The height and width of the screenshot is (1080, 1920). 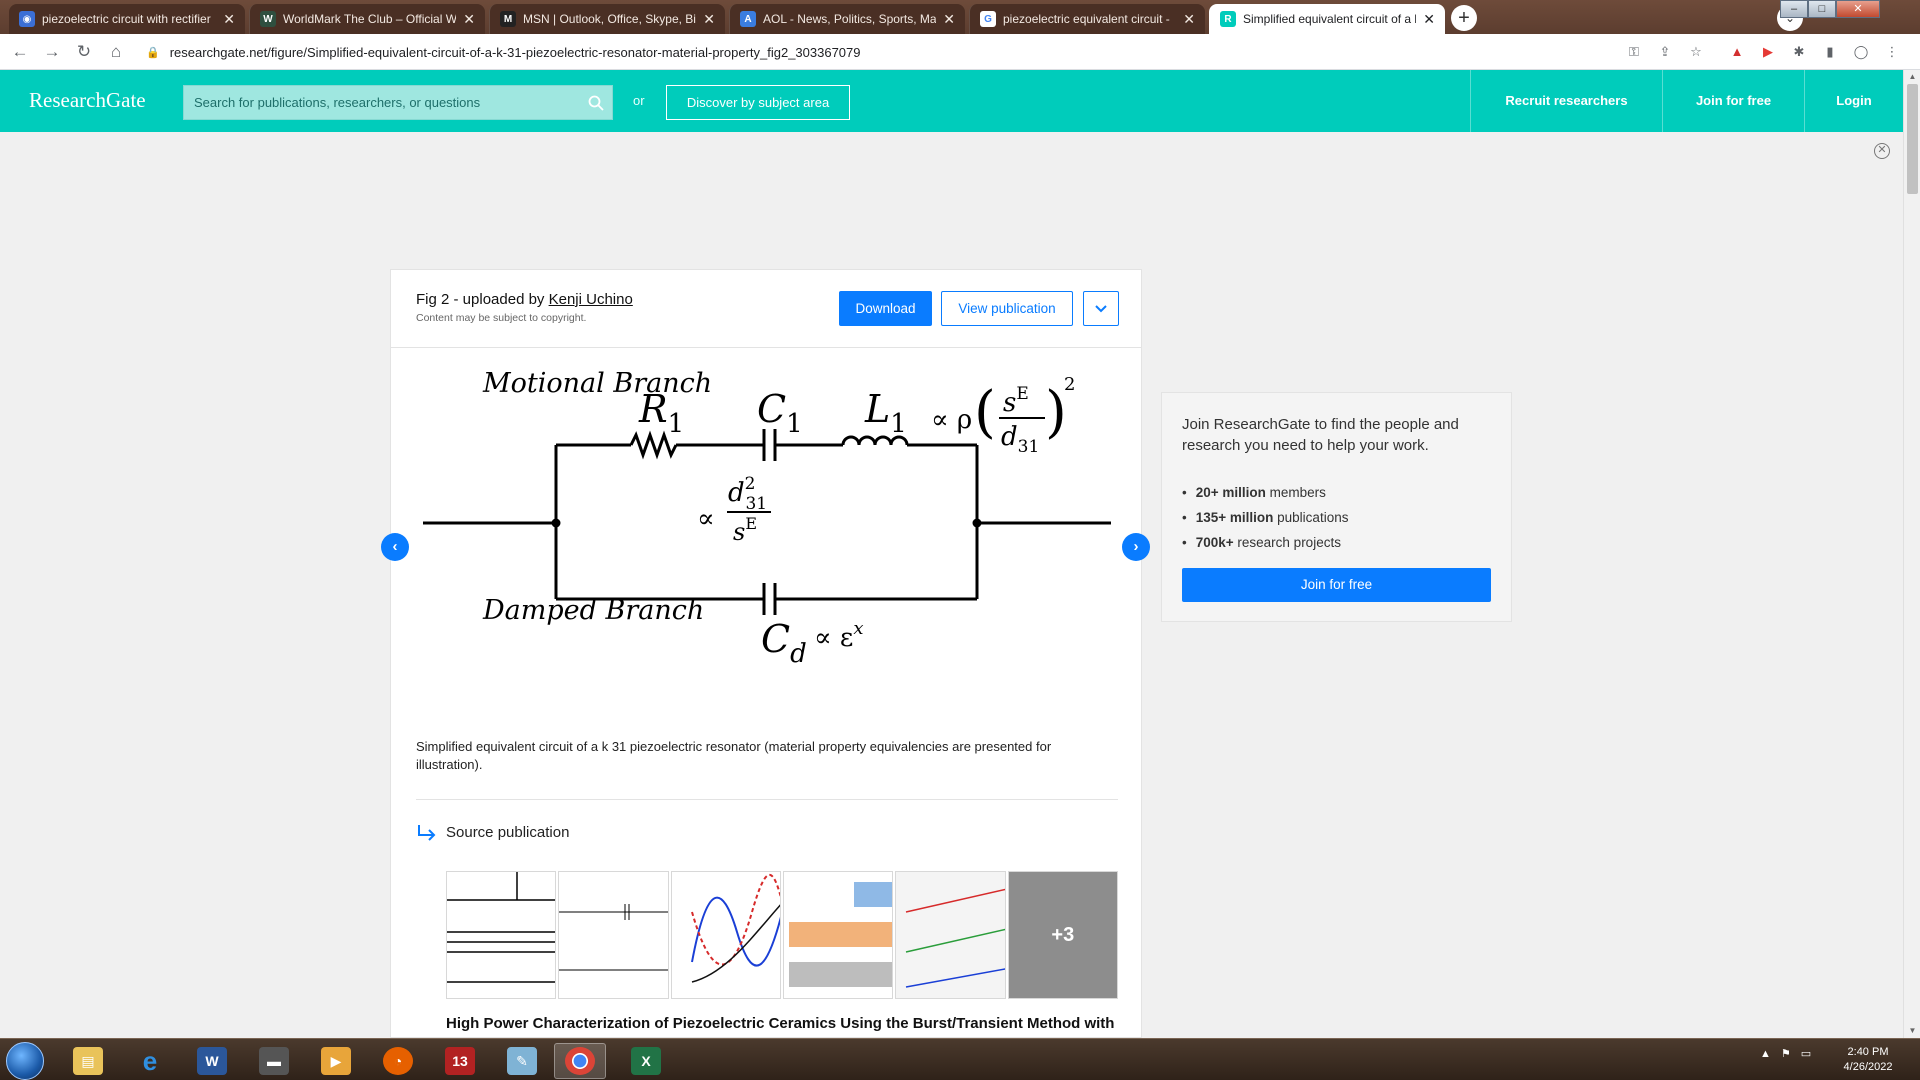 What do you see at coordinates (153, 52) in the screenshot?
I see `lock-icon: 🔒` at bounding box center [153, 52].